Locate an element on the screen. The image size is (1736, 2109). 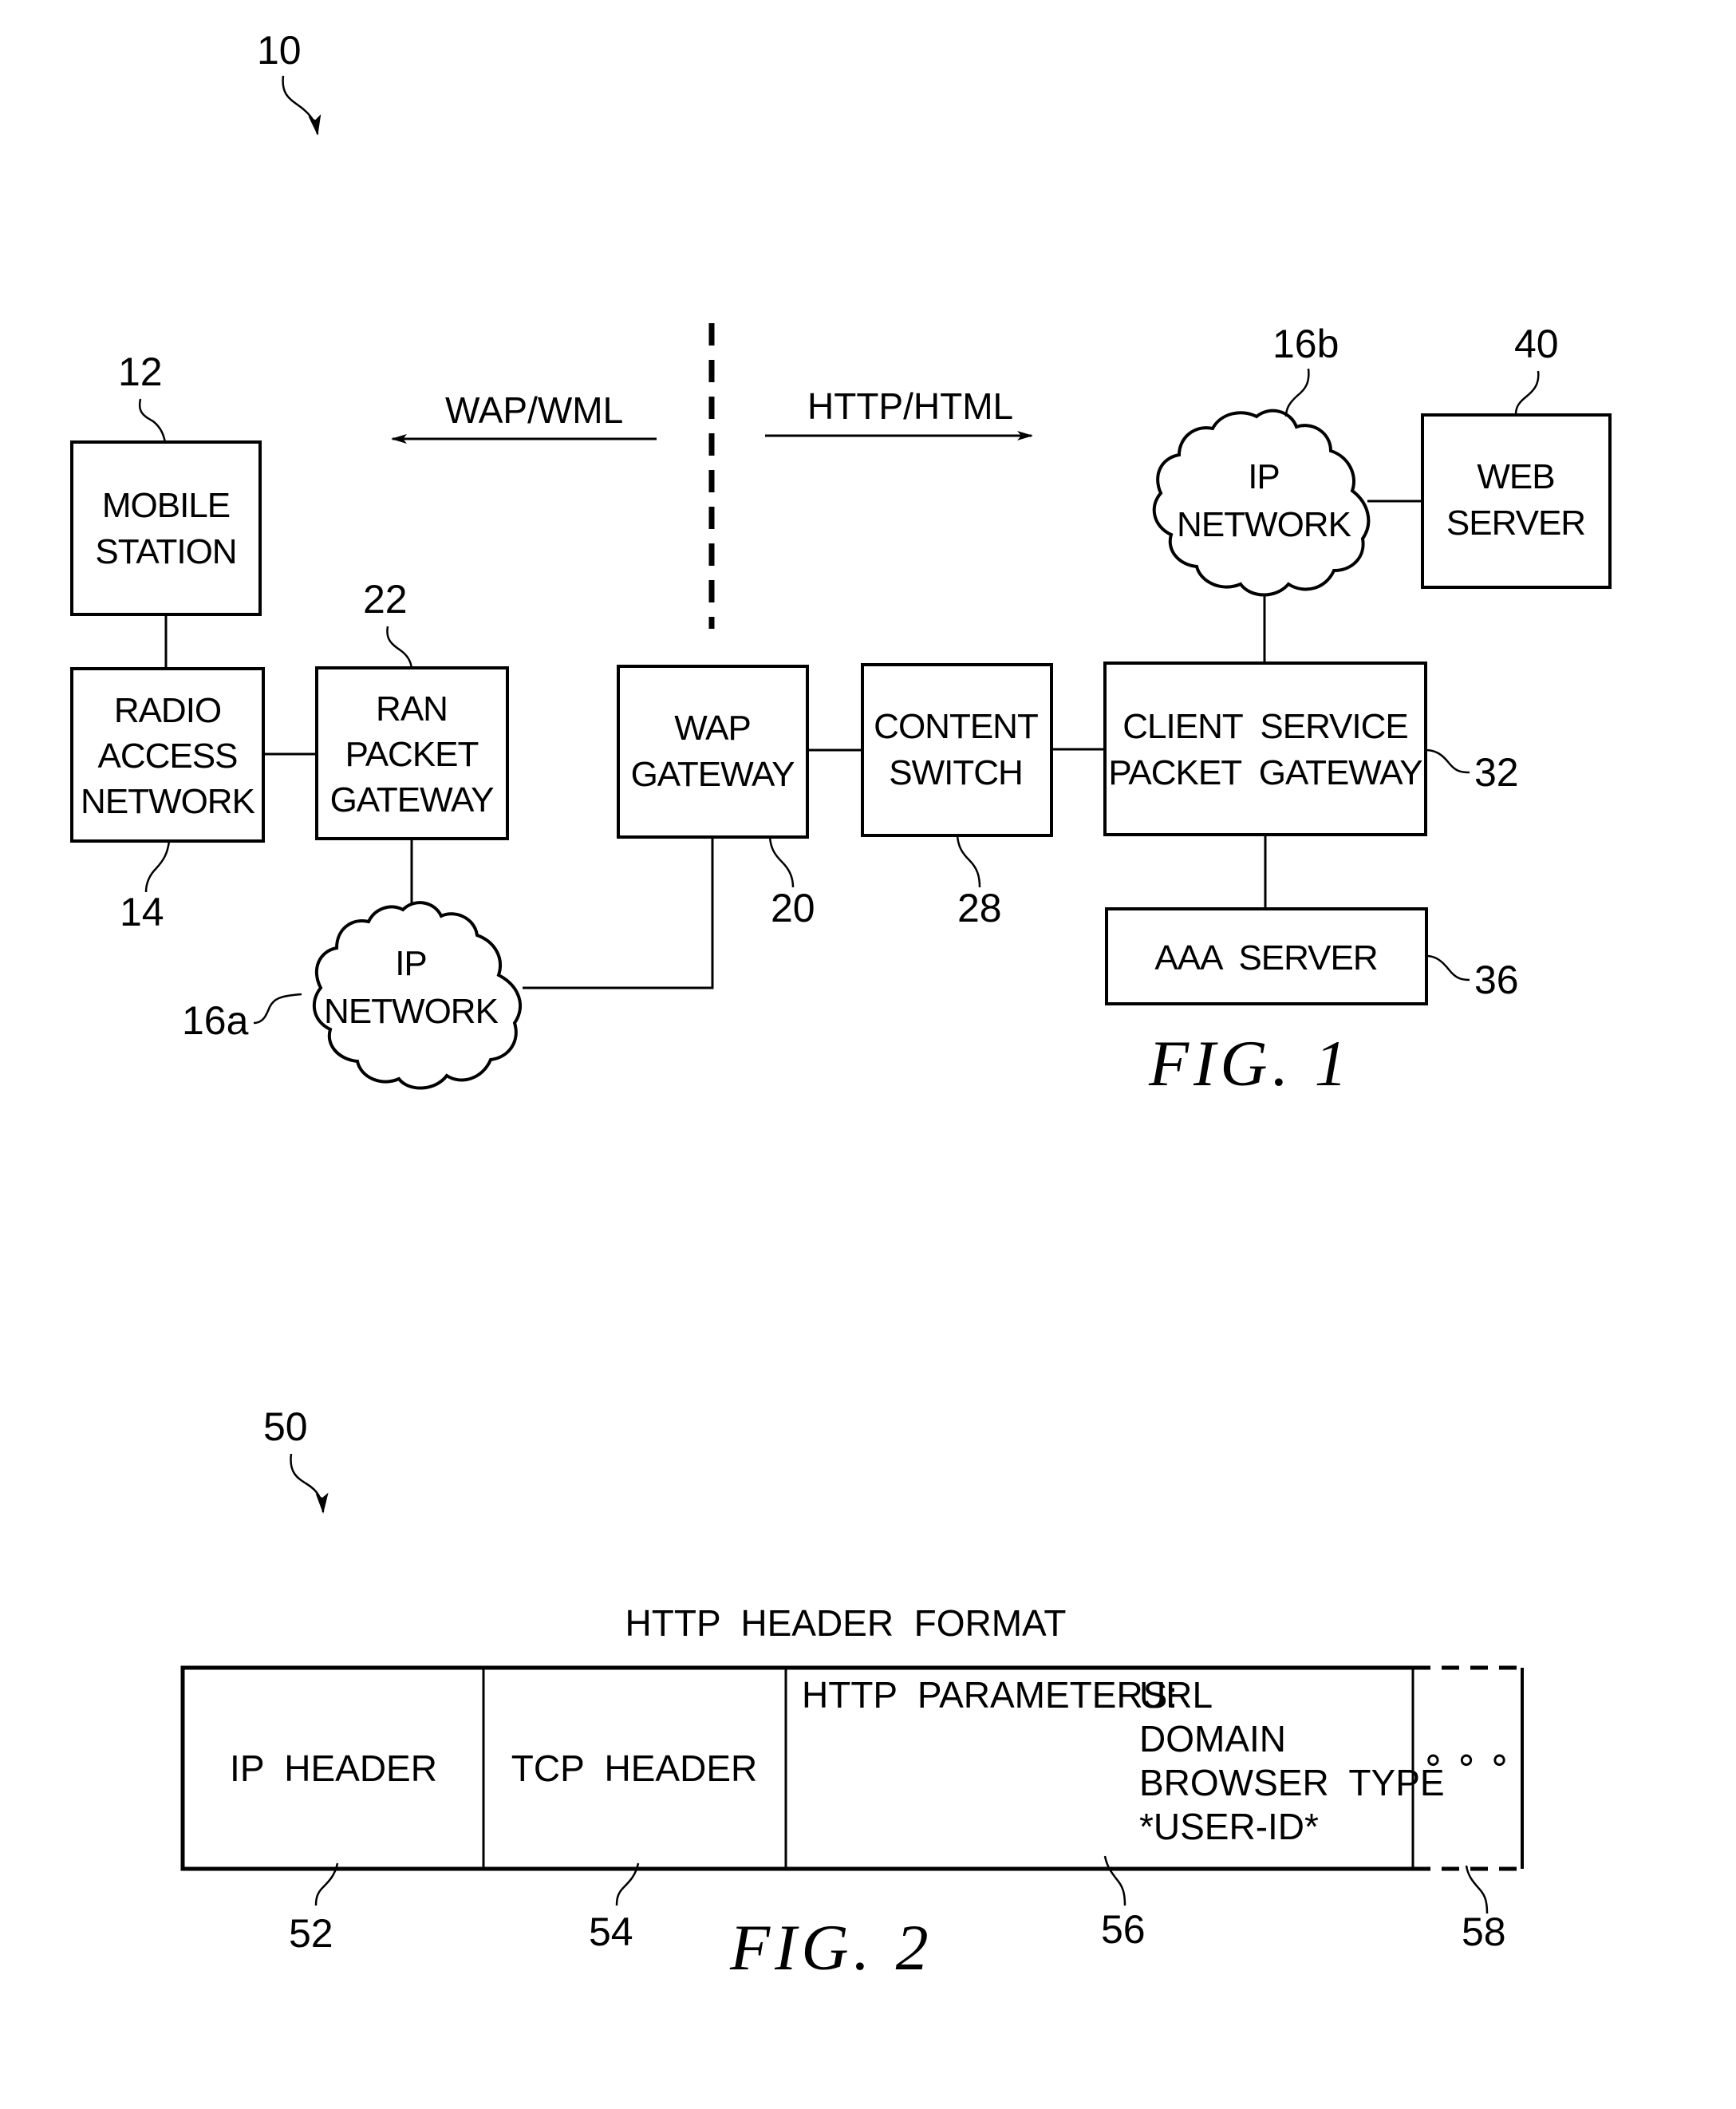
ip-network-b-cloud-icon is located at coordinates (1261, 503).